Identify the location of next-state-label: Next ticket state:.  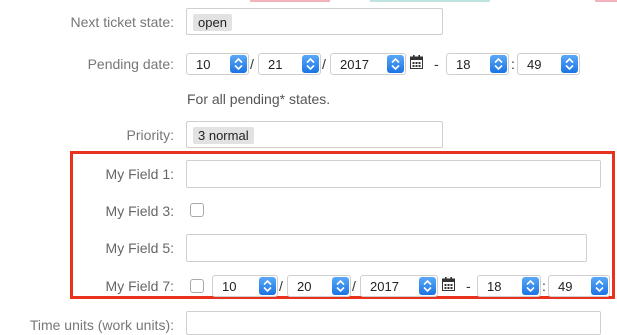
(122, 22).